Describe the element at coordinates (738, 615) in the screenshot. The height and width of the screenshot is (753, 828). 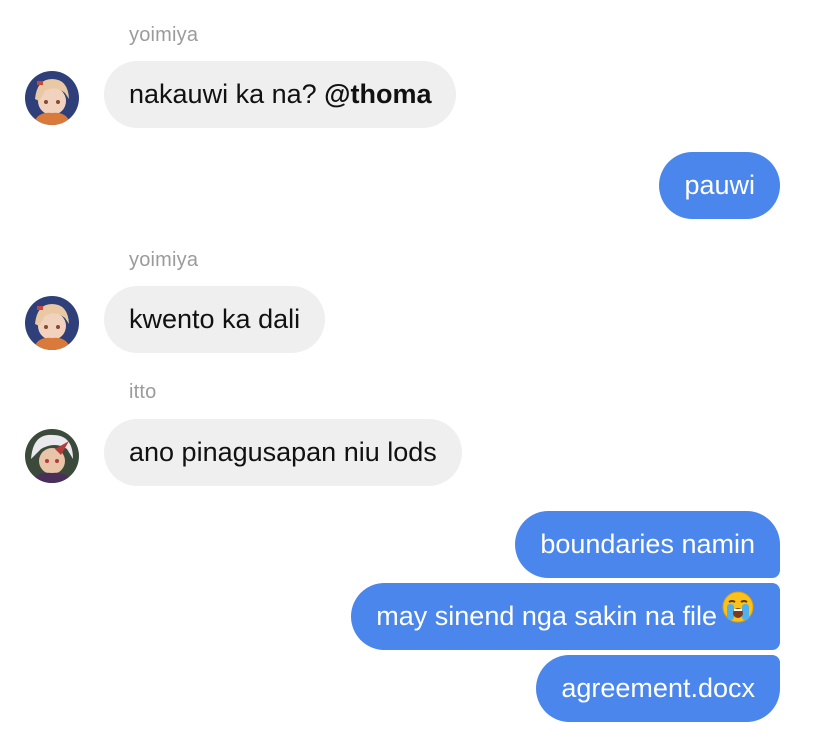
I see `loudly-crying-face-icon` at that location.